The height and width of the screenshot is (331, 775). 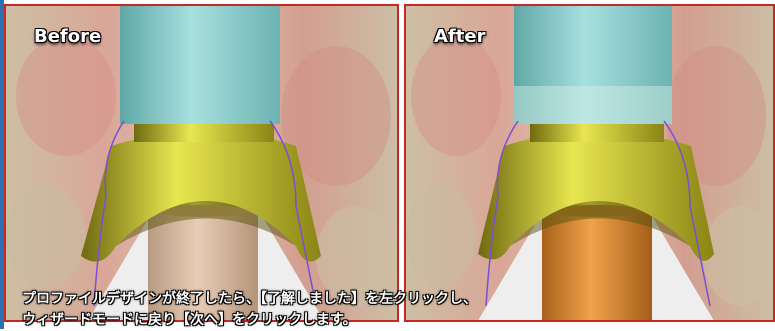 What do you see at coordinates (189, 320) in the screenshot?
I see `caption-line-2: ウィザードモードに戻り【次へ】をクリックします。` at bounding box center [189, 320].